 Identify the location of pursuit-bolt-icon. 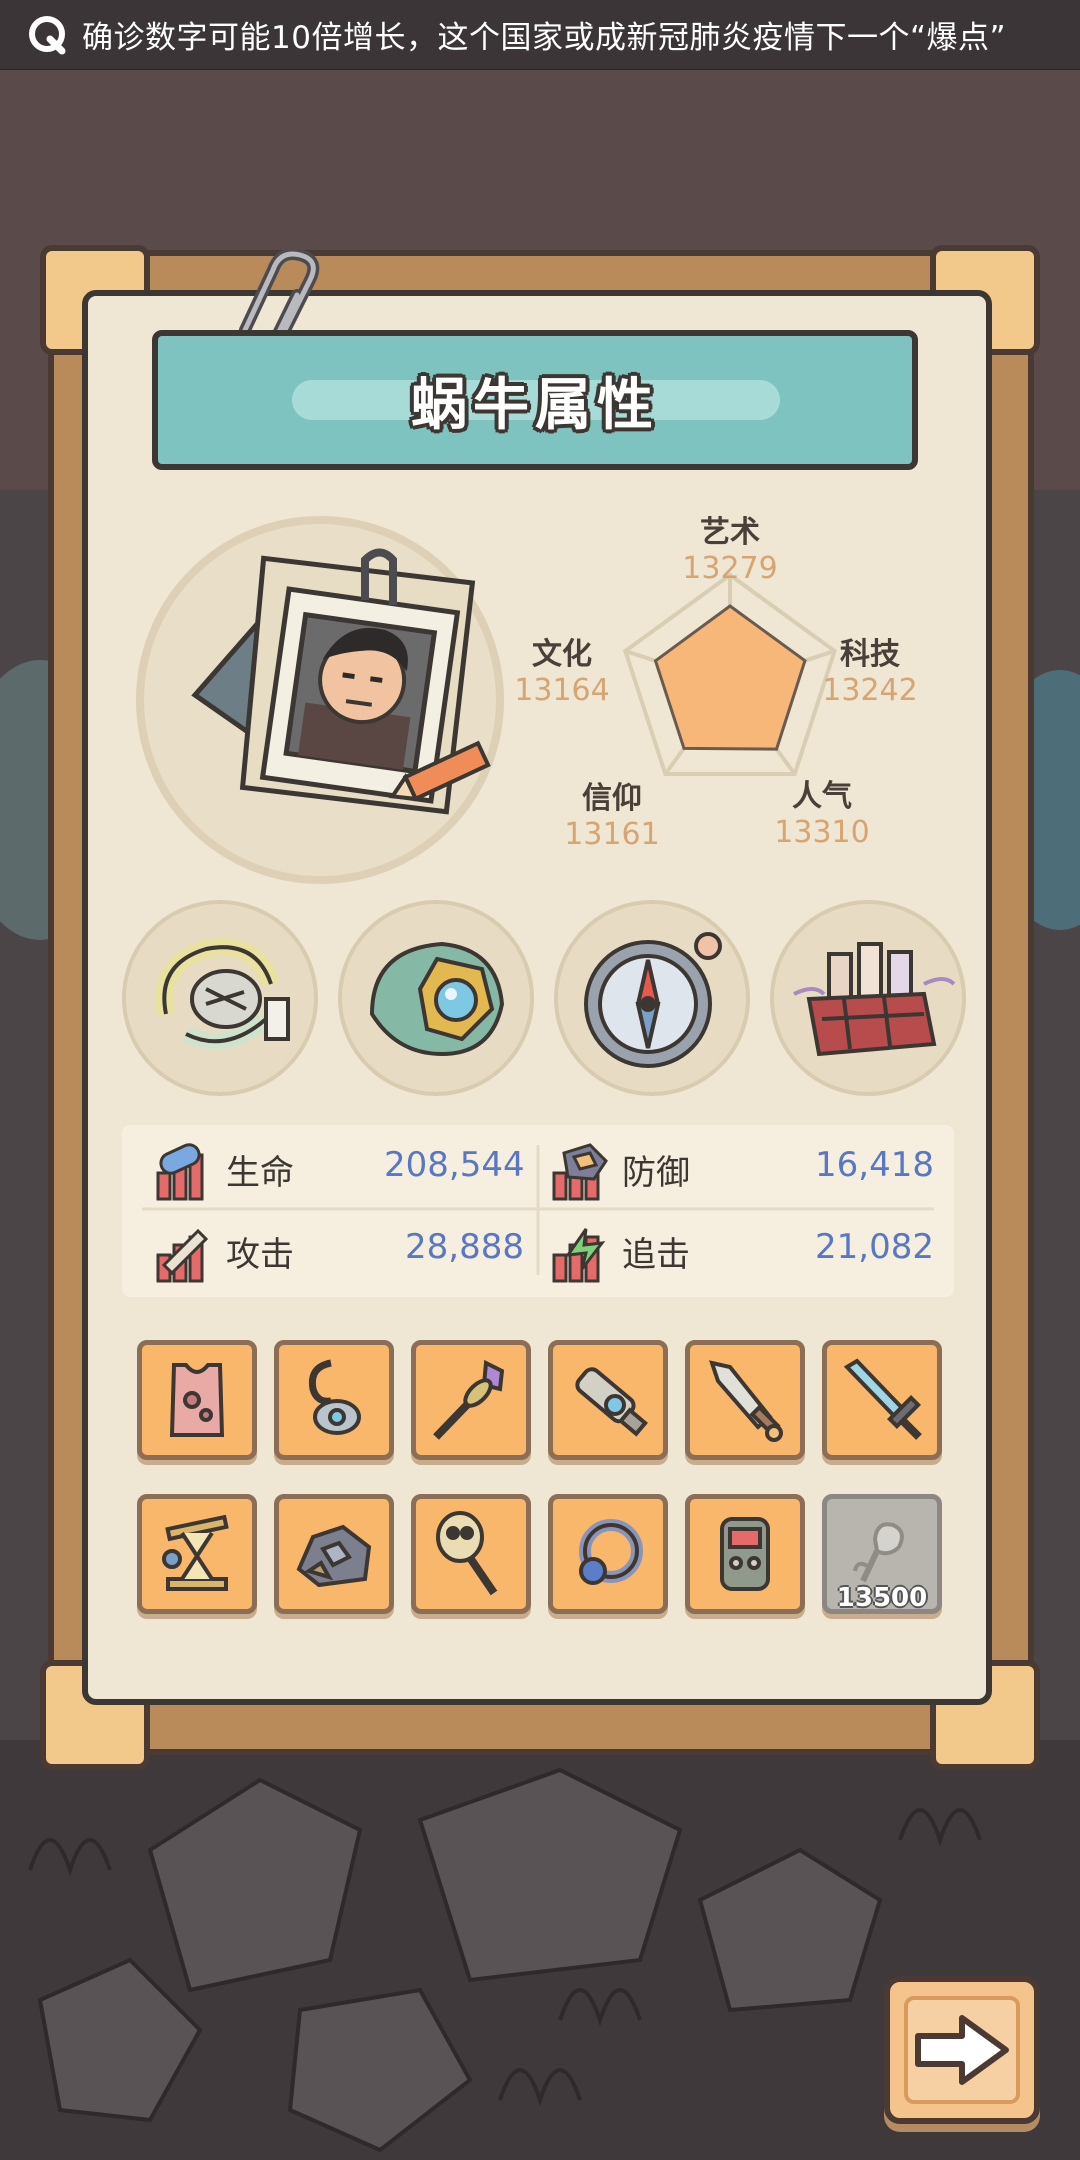
(579, 1255).